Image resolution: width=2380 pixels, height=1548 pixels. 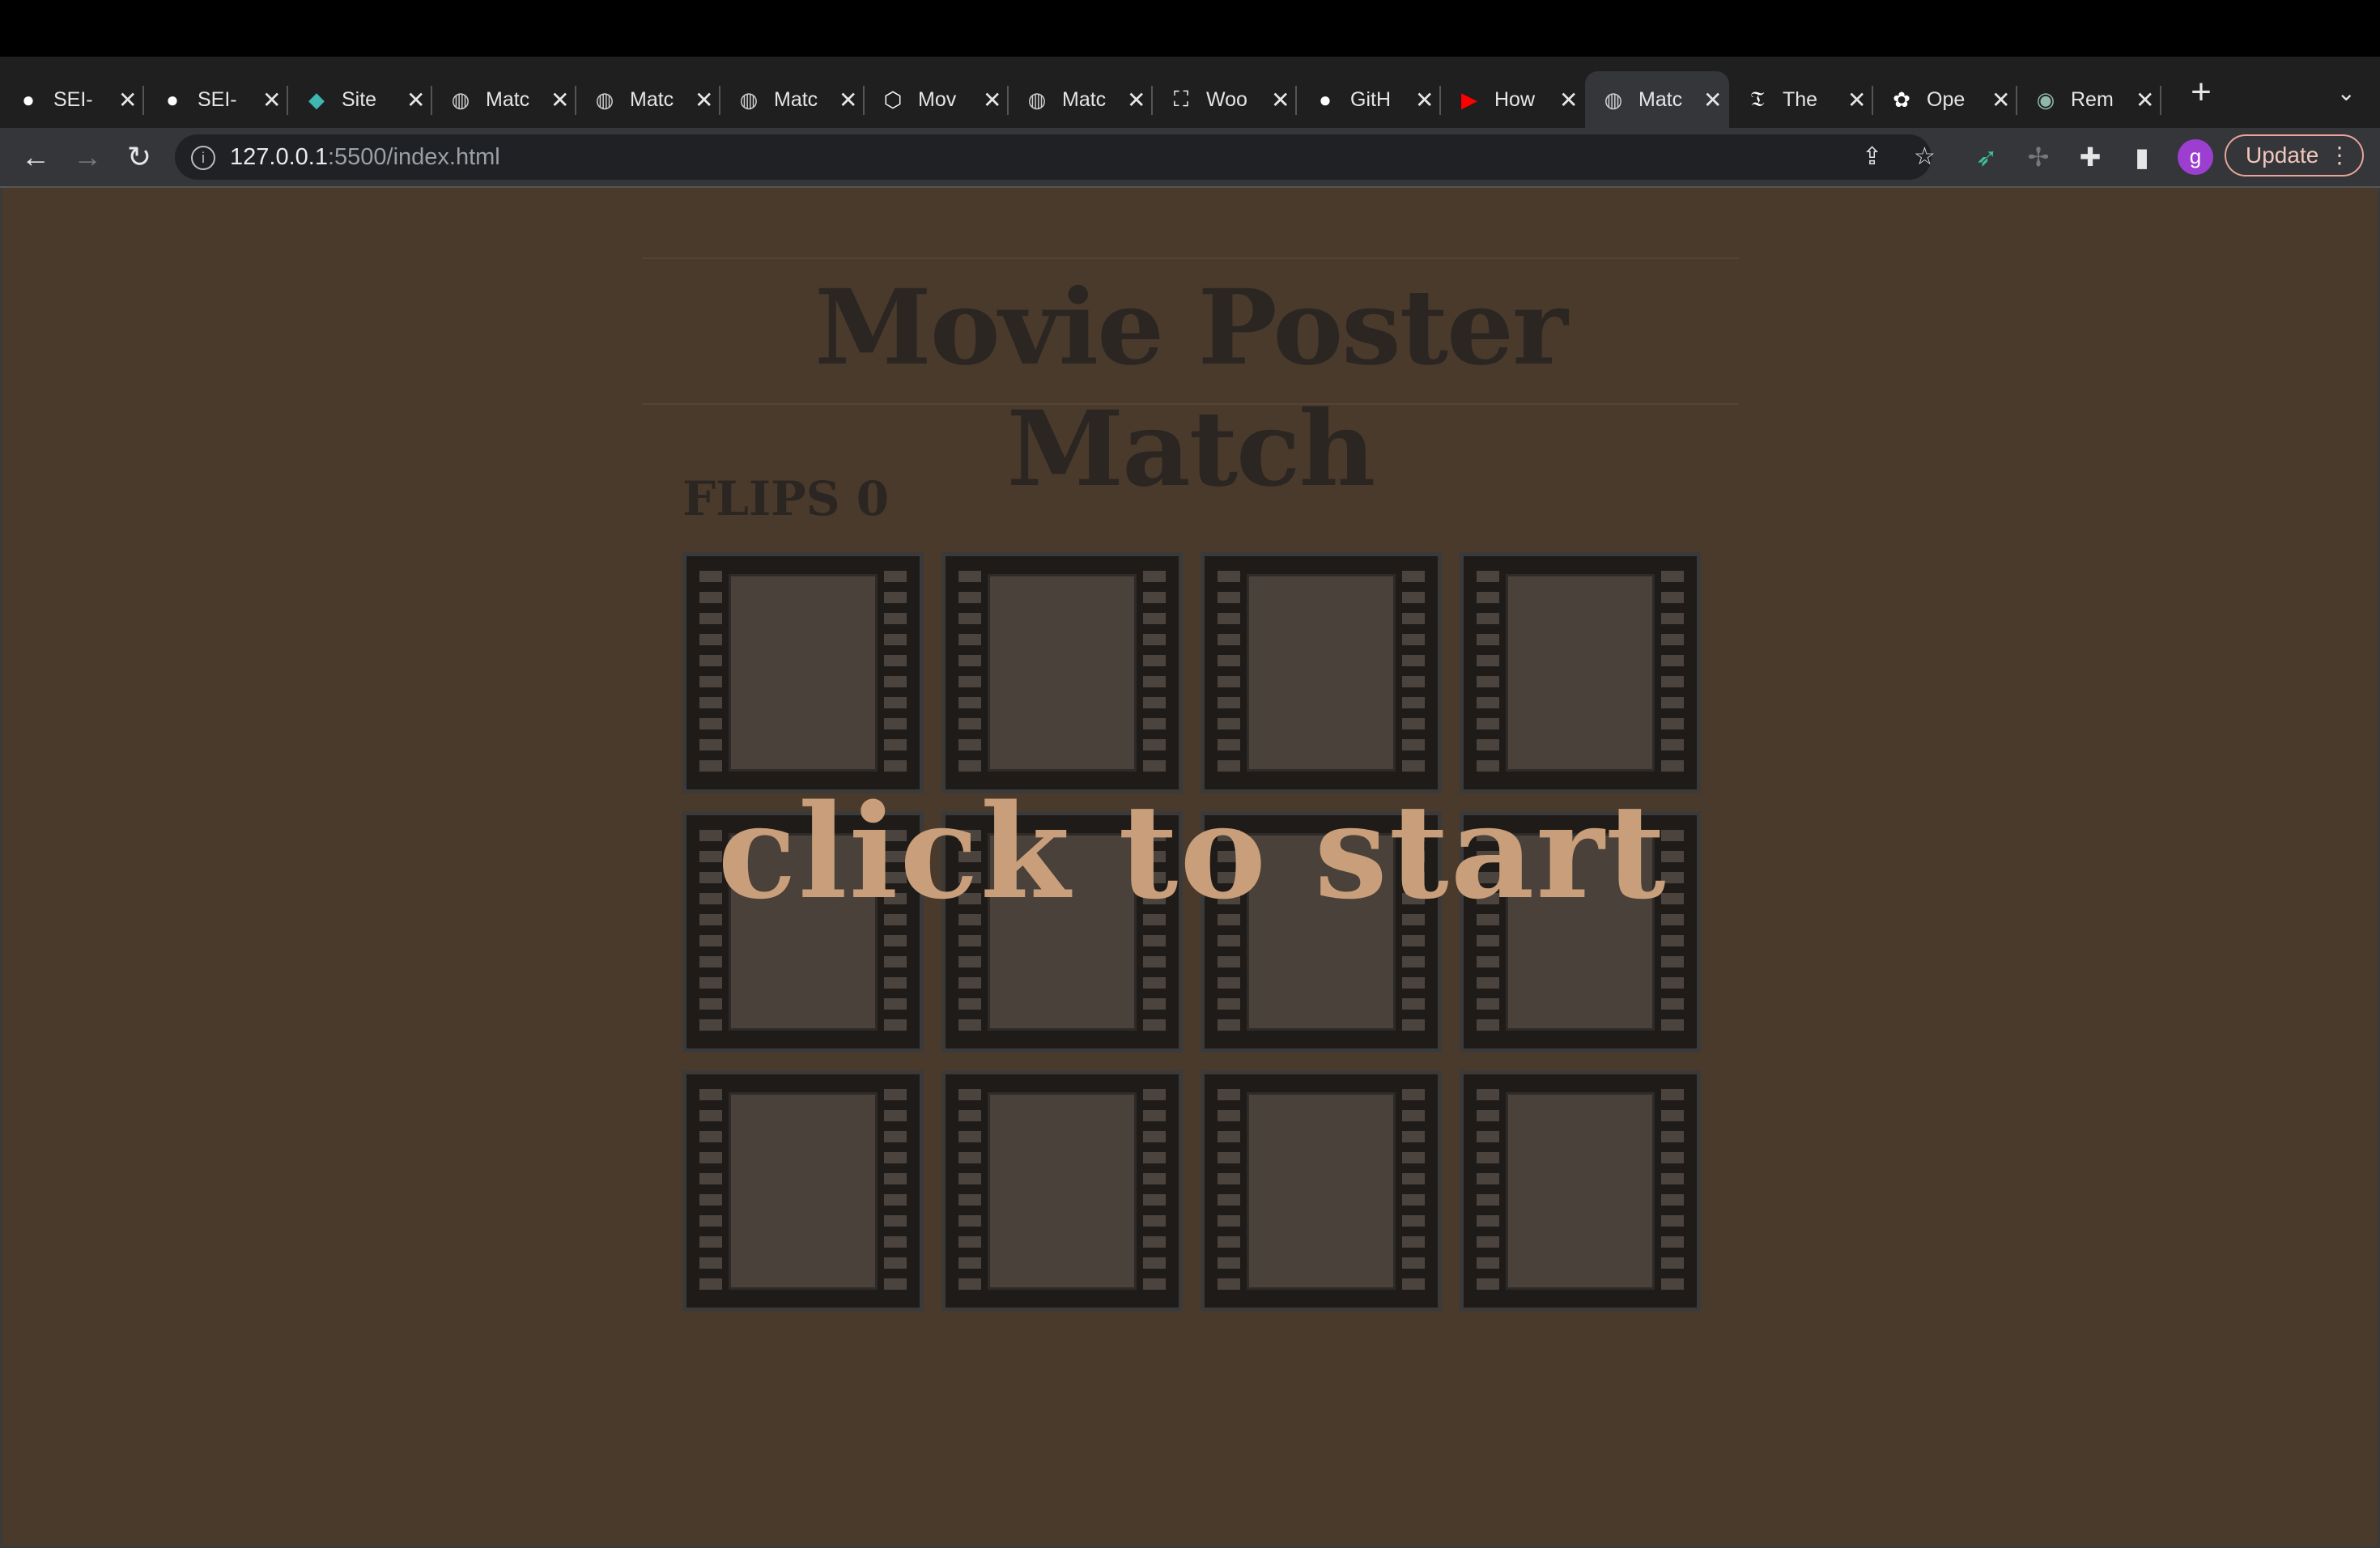 I want to click on profile-avatar: g, so click(x=2195, y=157).